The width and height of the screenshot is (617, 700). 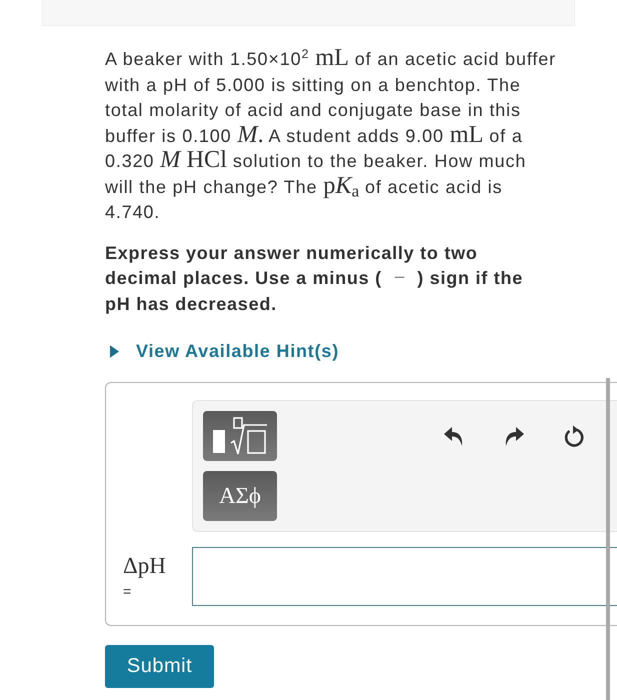 I want to click on instructions-text: Express your answer numerically to two decimal places. Use a minus ( − ) sign if the pH has decreased., so click(x=314, y=279).